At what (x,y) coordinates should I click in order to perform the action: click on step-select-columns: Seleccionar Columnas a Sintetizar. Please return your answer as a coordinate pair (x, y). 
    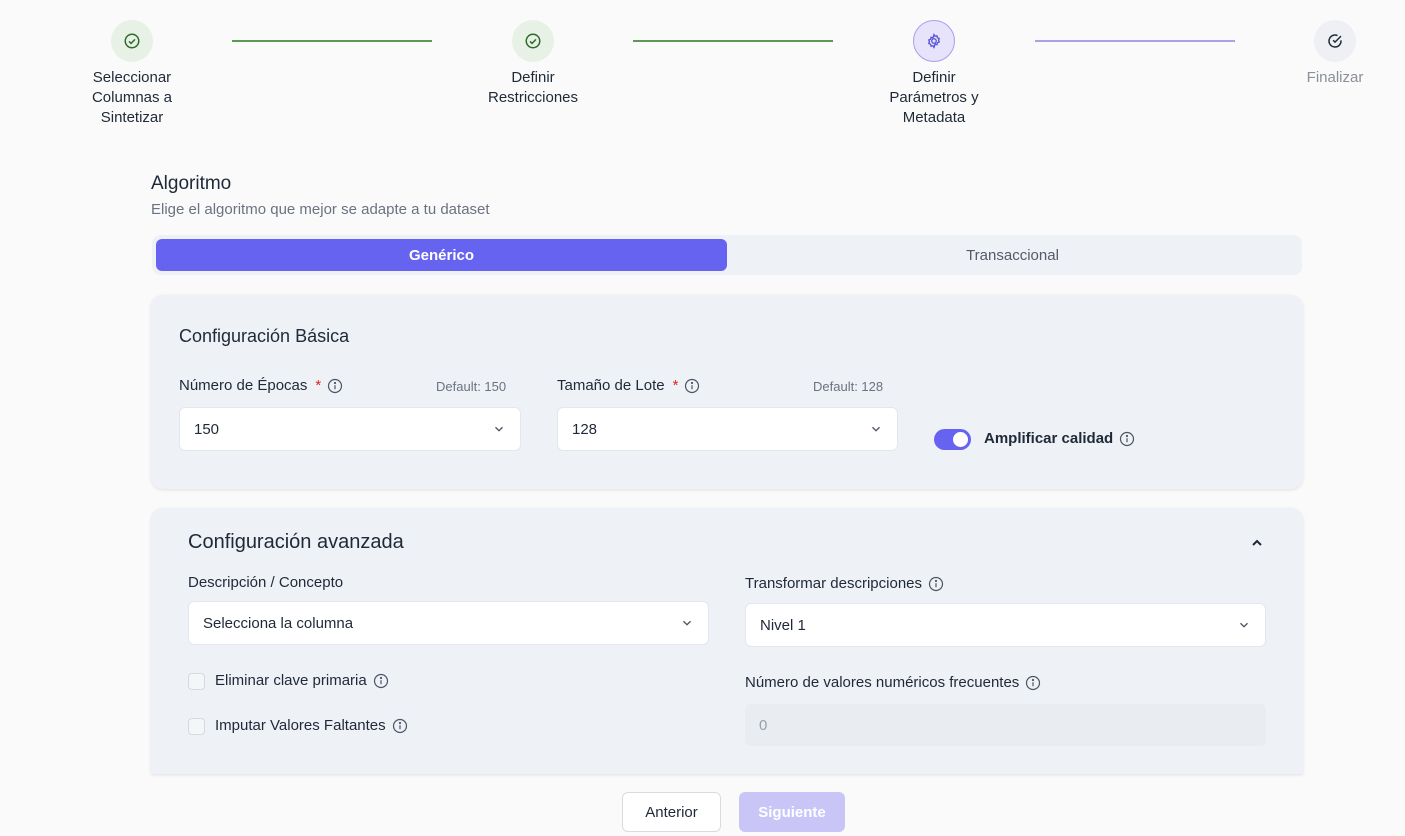
    Looking at the image, I should click on (132, 74).